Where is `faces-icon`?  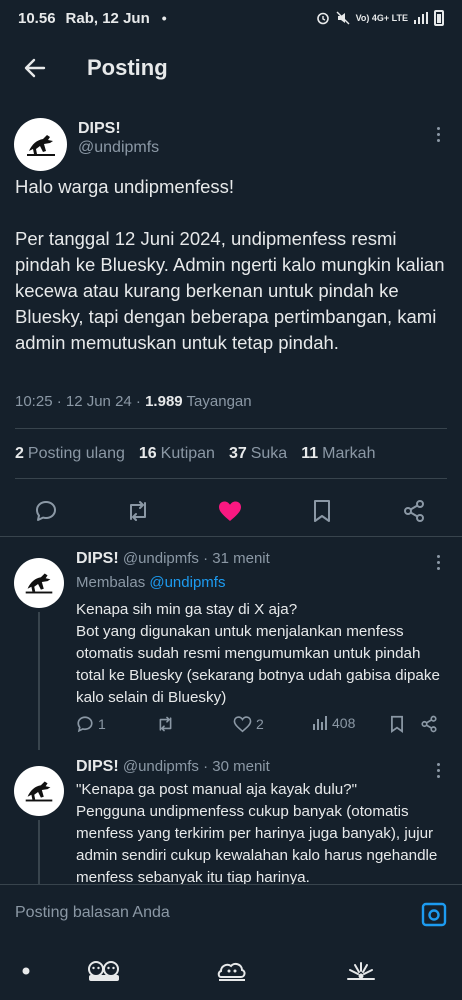
faces-icon is located at coordinates (103, 971).